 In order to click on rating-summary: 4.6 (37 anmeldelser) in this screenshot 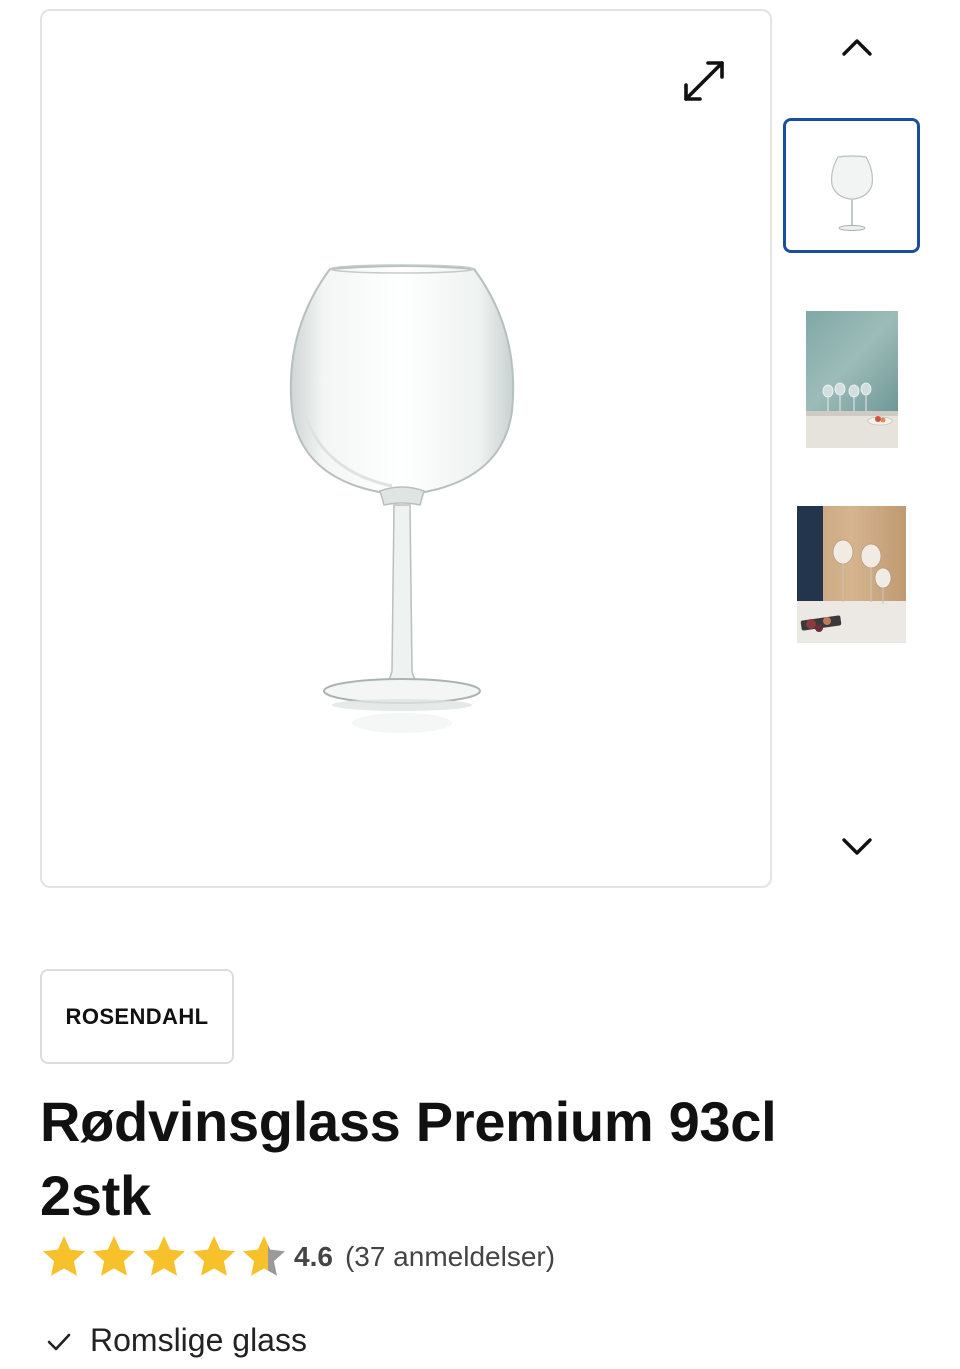, I will do `click(297, 1257)`.